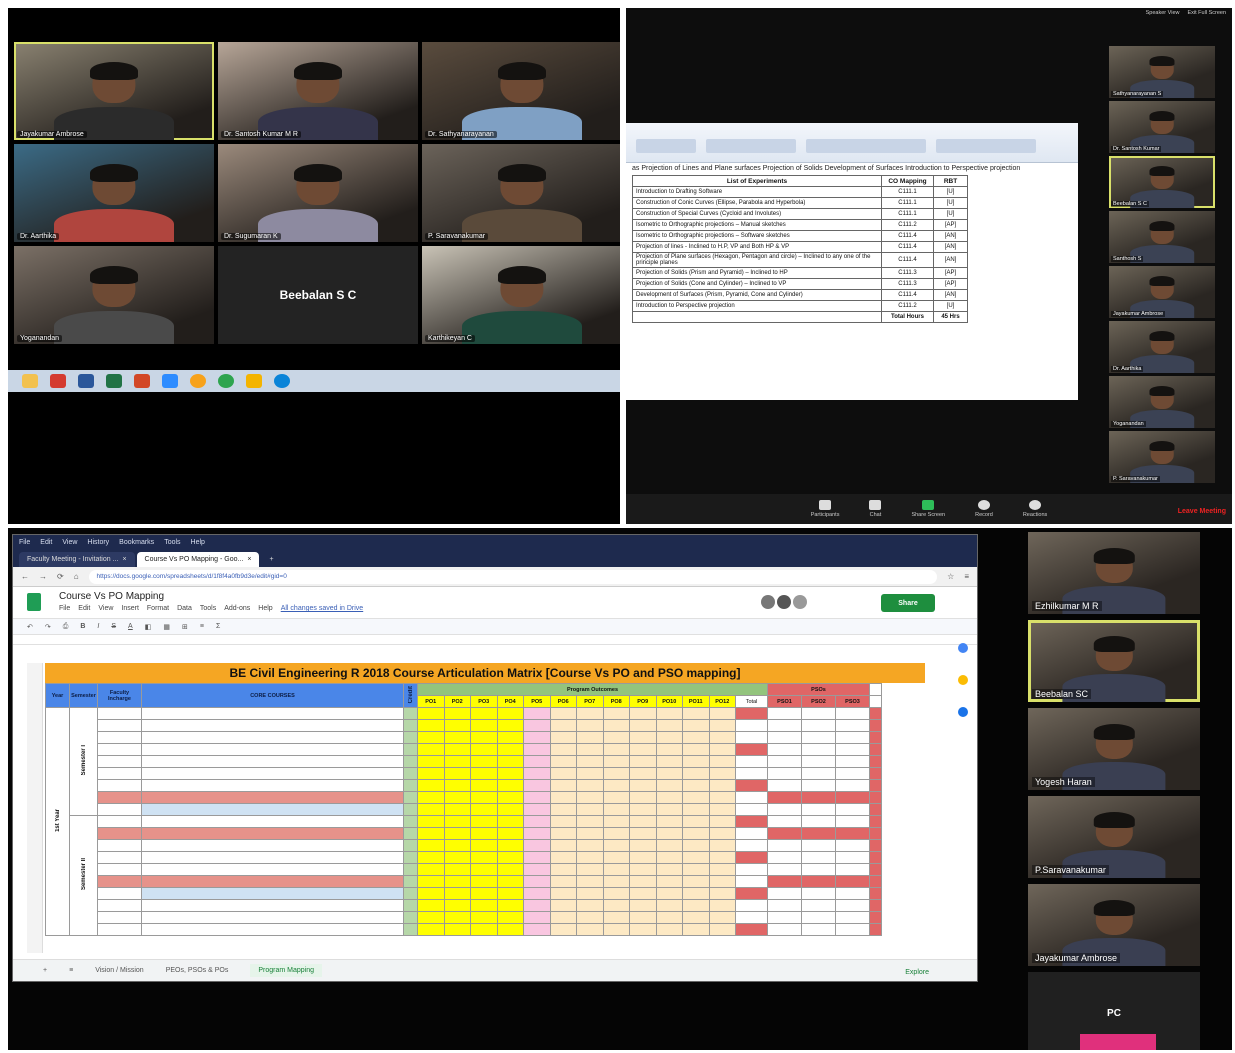  I want to click on gallery-tile: P. Saravanakumar, so click(521, 193).